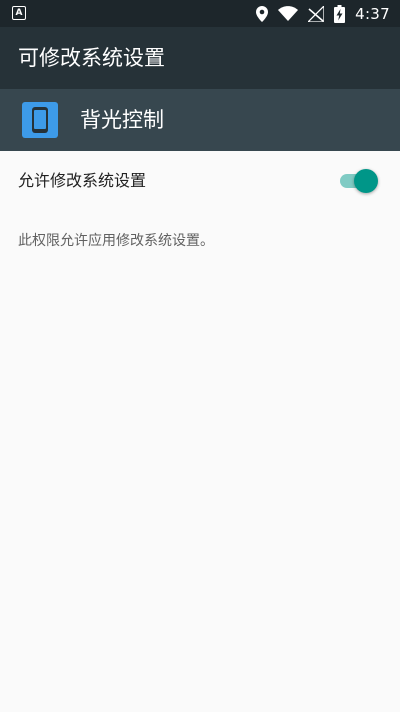 Image resolution: width=400 pixels, height=712 pixels. Describe the element at coordinates (372, 13) in the screenshot. I see `status-time: 4:37` at that location.